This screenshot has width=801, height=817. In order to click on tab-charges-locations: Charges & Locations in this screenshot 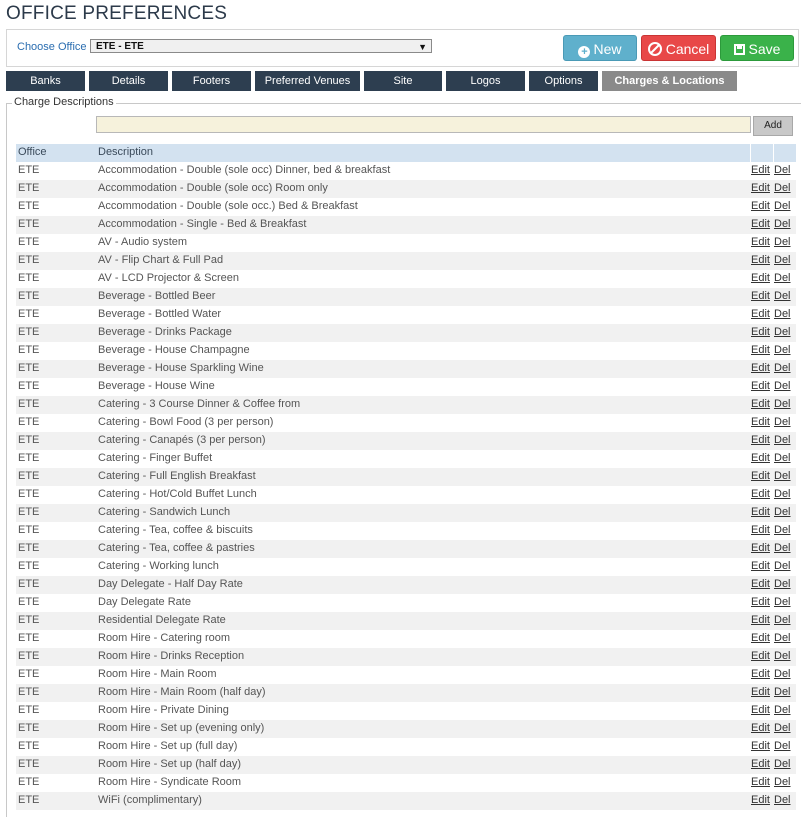, I will do `click(669, 81)`.